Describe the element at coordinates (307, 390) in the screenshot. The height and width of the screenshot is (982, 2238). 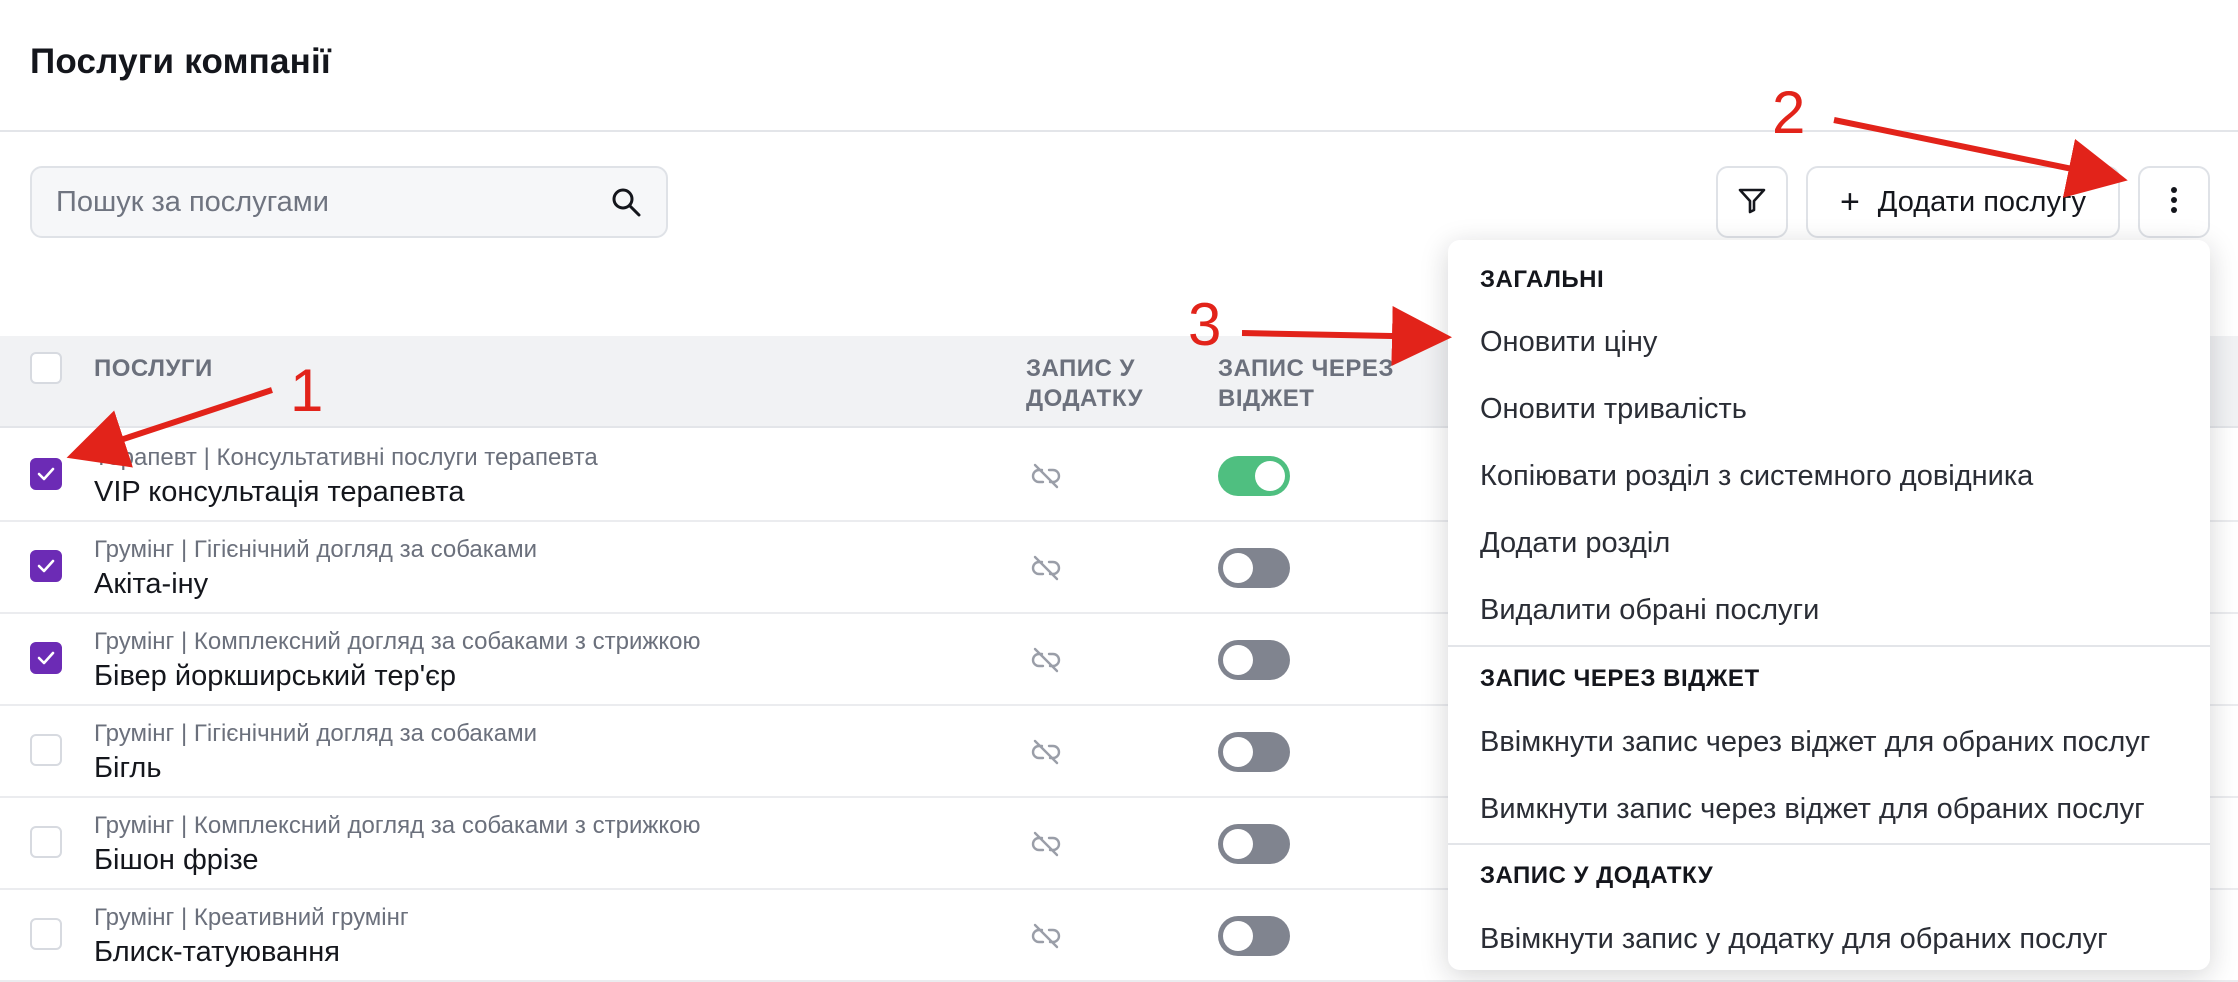
I see `annotation-label-1: 1` at that location.